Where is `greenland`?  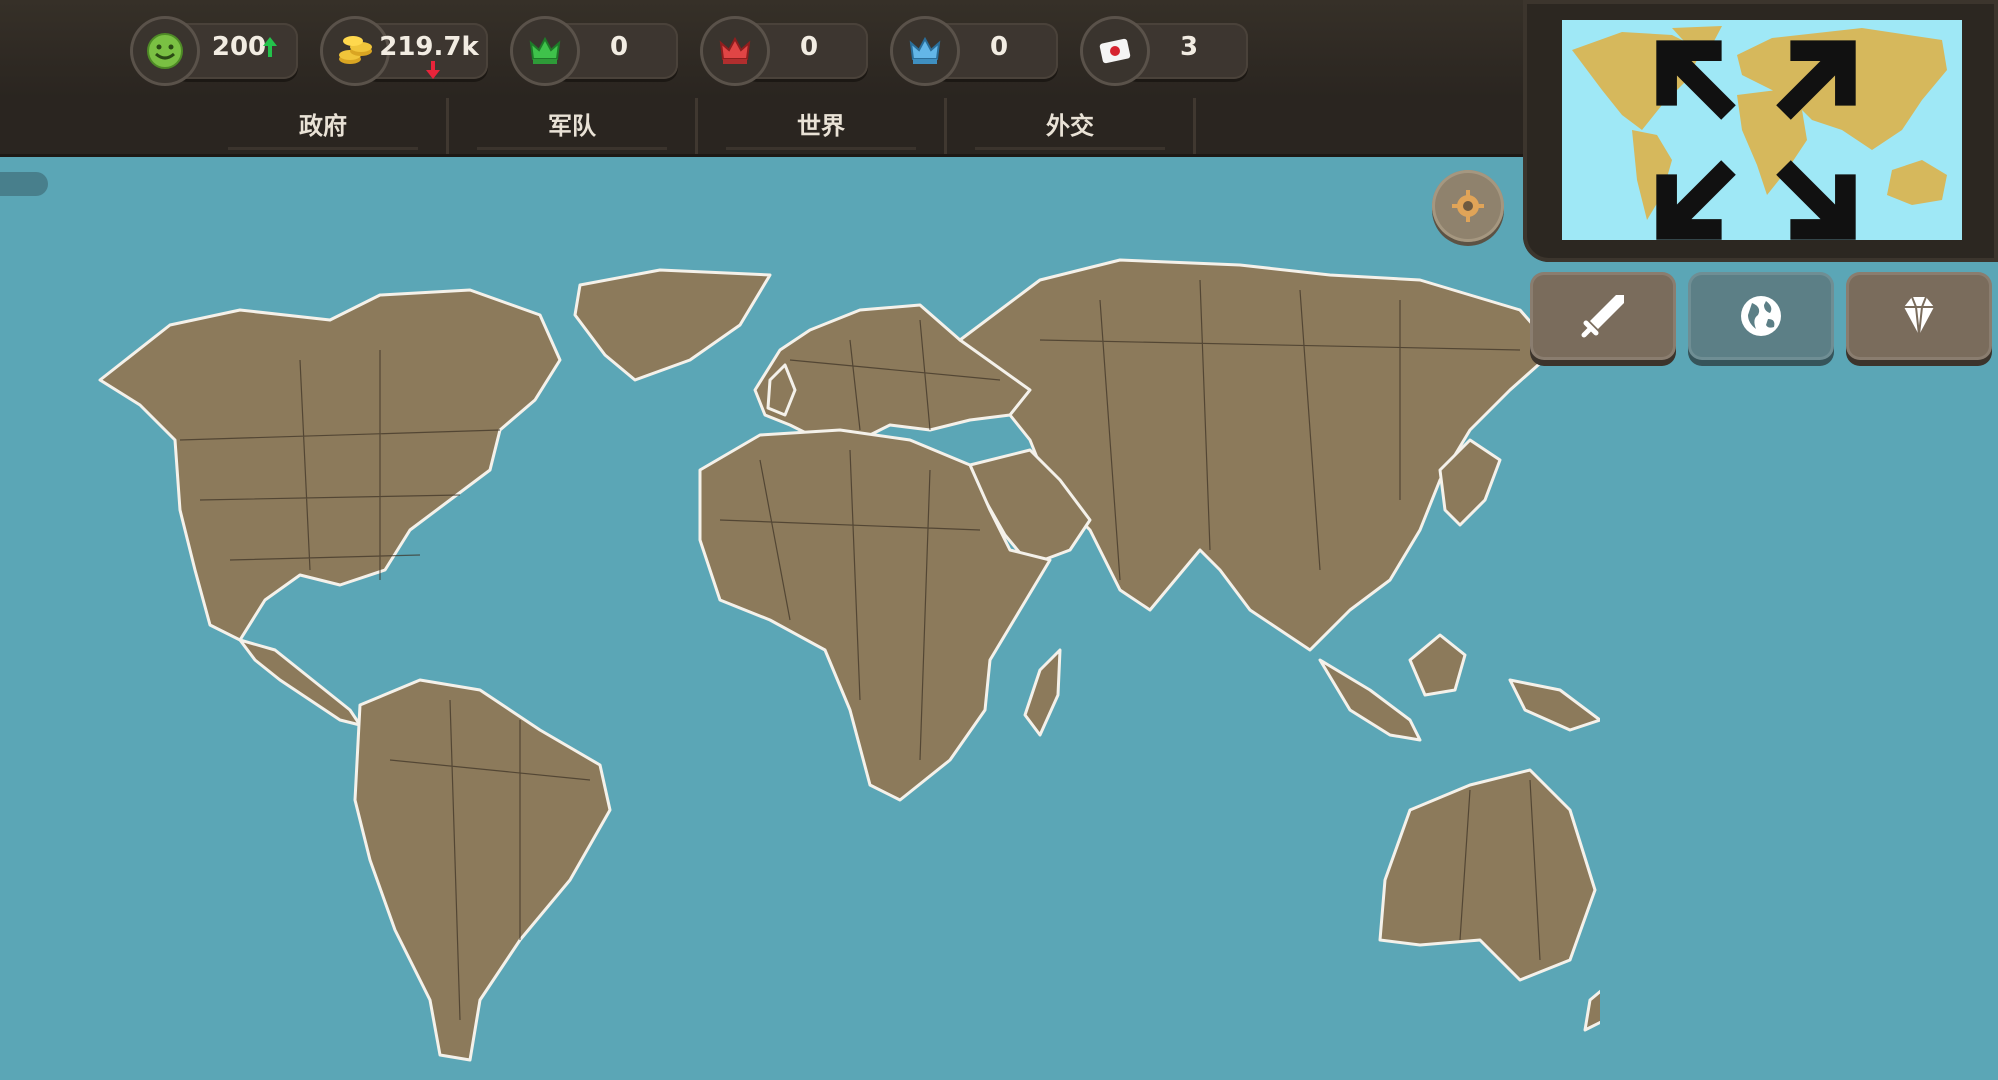 greenland is located at coordinates (672, 325).